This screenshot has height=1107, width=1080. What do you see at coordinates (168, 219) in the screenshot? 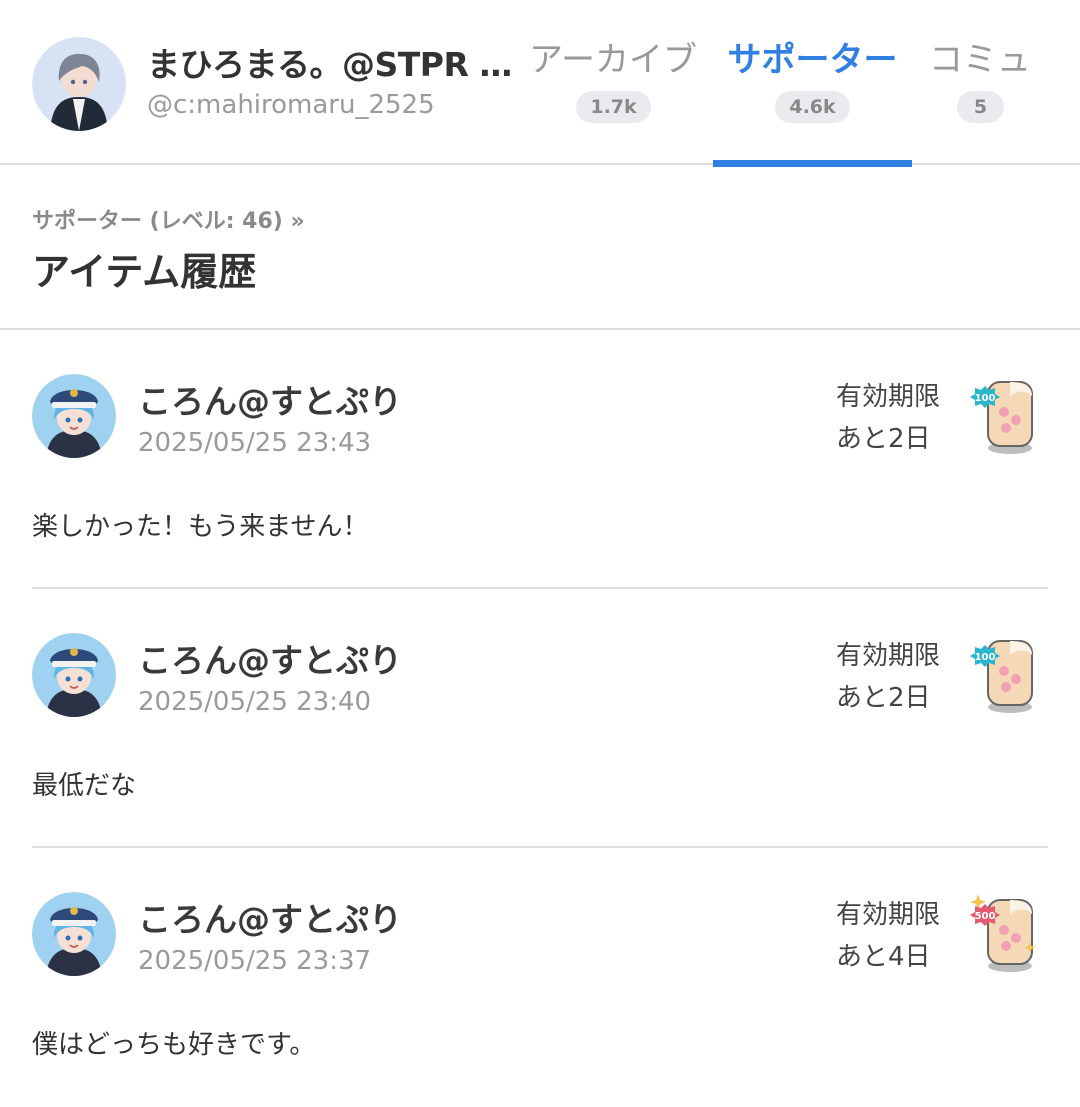
I see `breadcrumb: サポーター (レベル: 46) »` at bounding box center [168, 219].